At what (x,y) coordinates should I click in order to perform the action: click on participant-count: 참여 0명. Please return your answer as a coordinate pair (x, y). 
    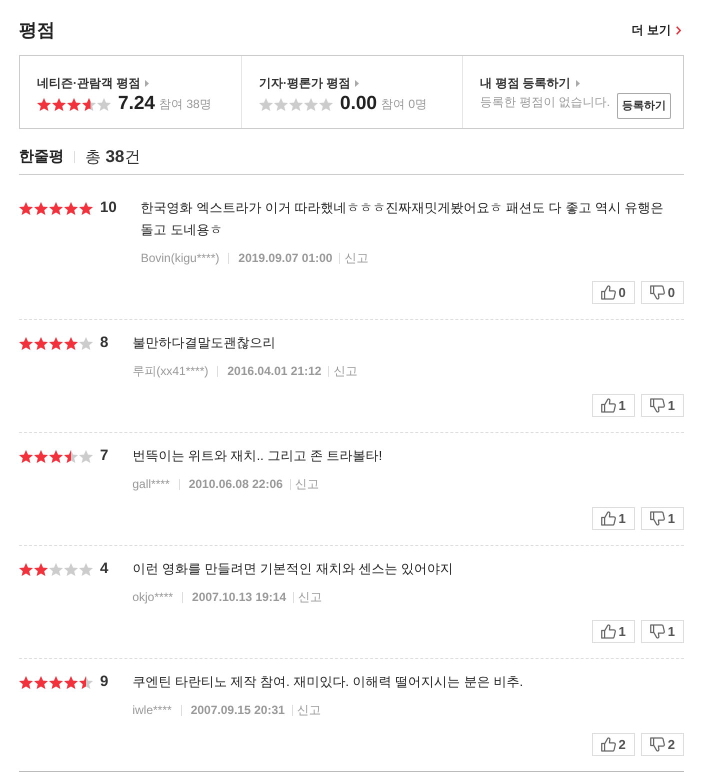
    Looking at the image, I should click on (403, 104).